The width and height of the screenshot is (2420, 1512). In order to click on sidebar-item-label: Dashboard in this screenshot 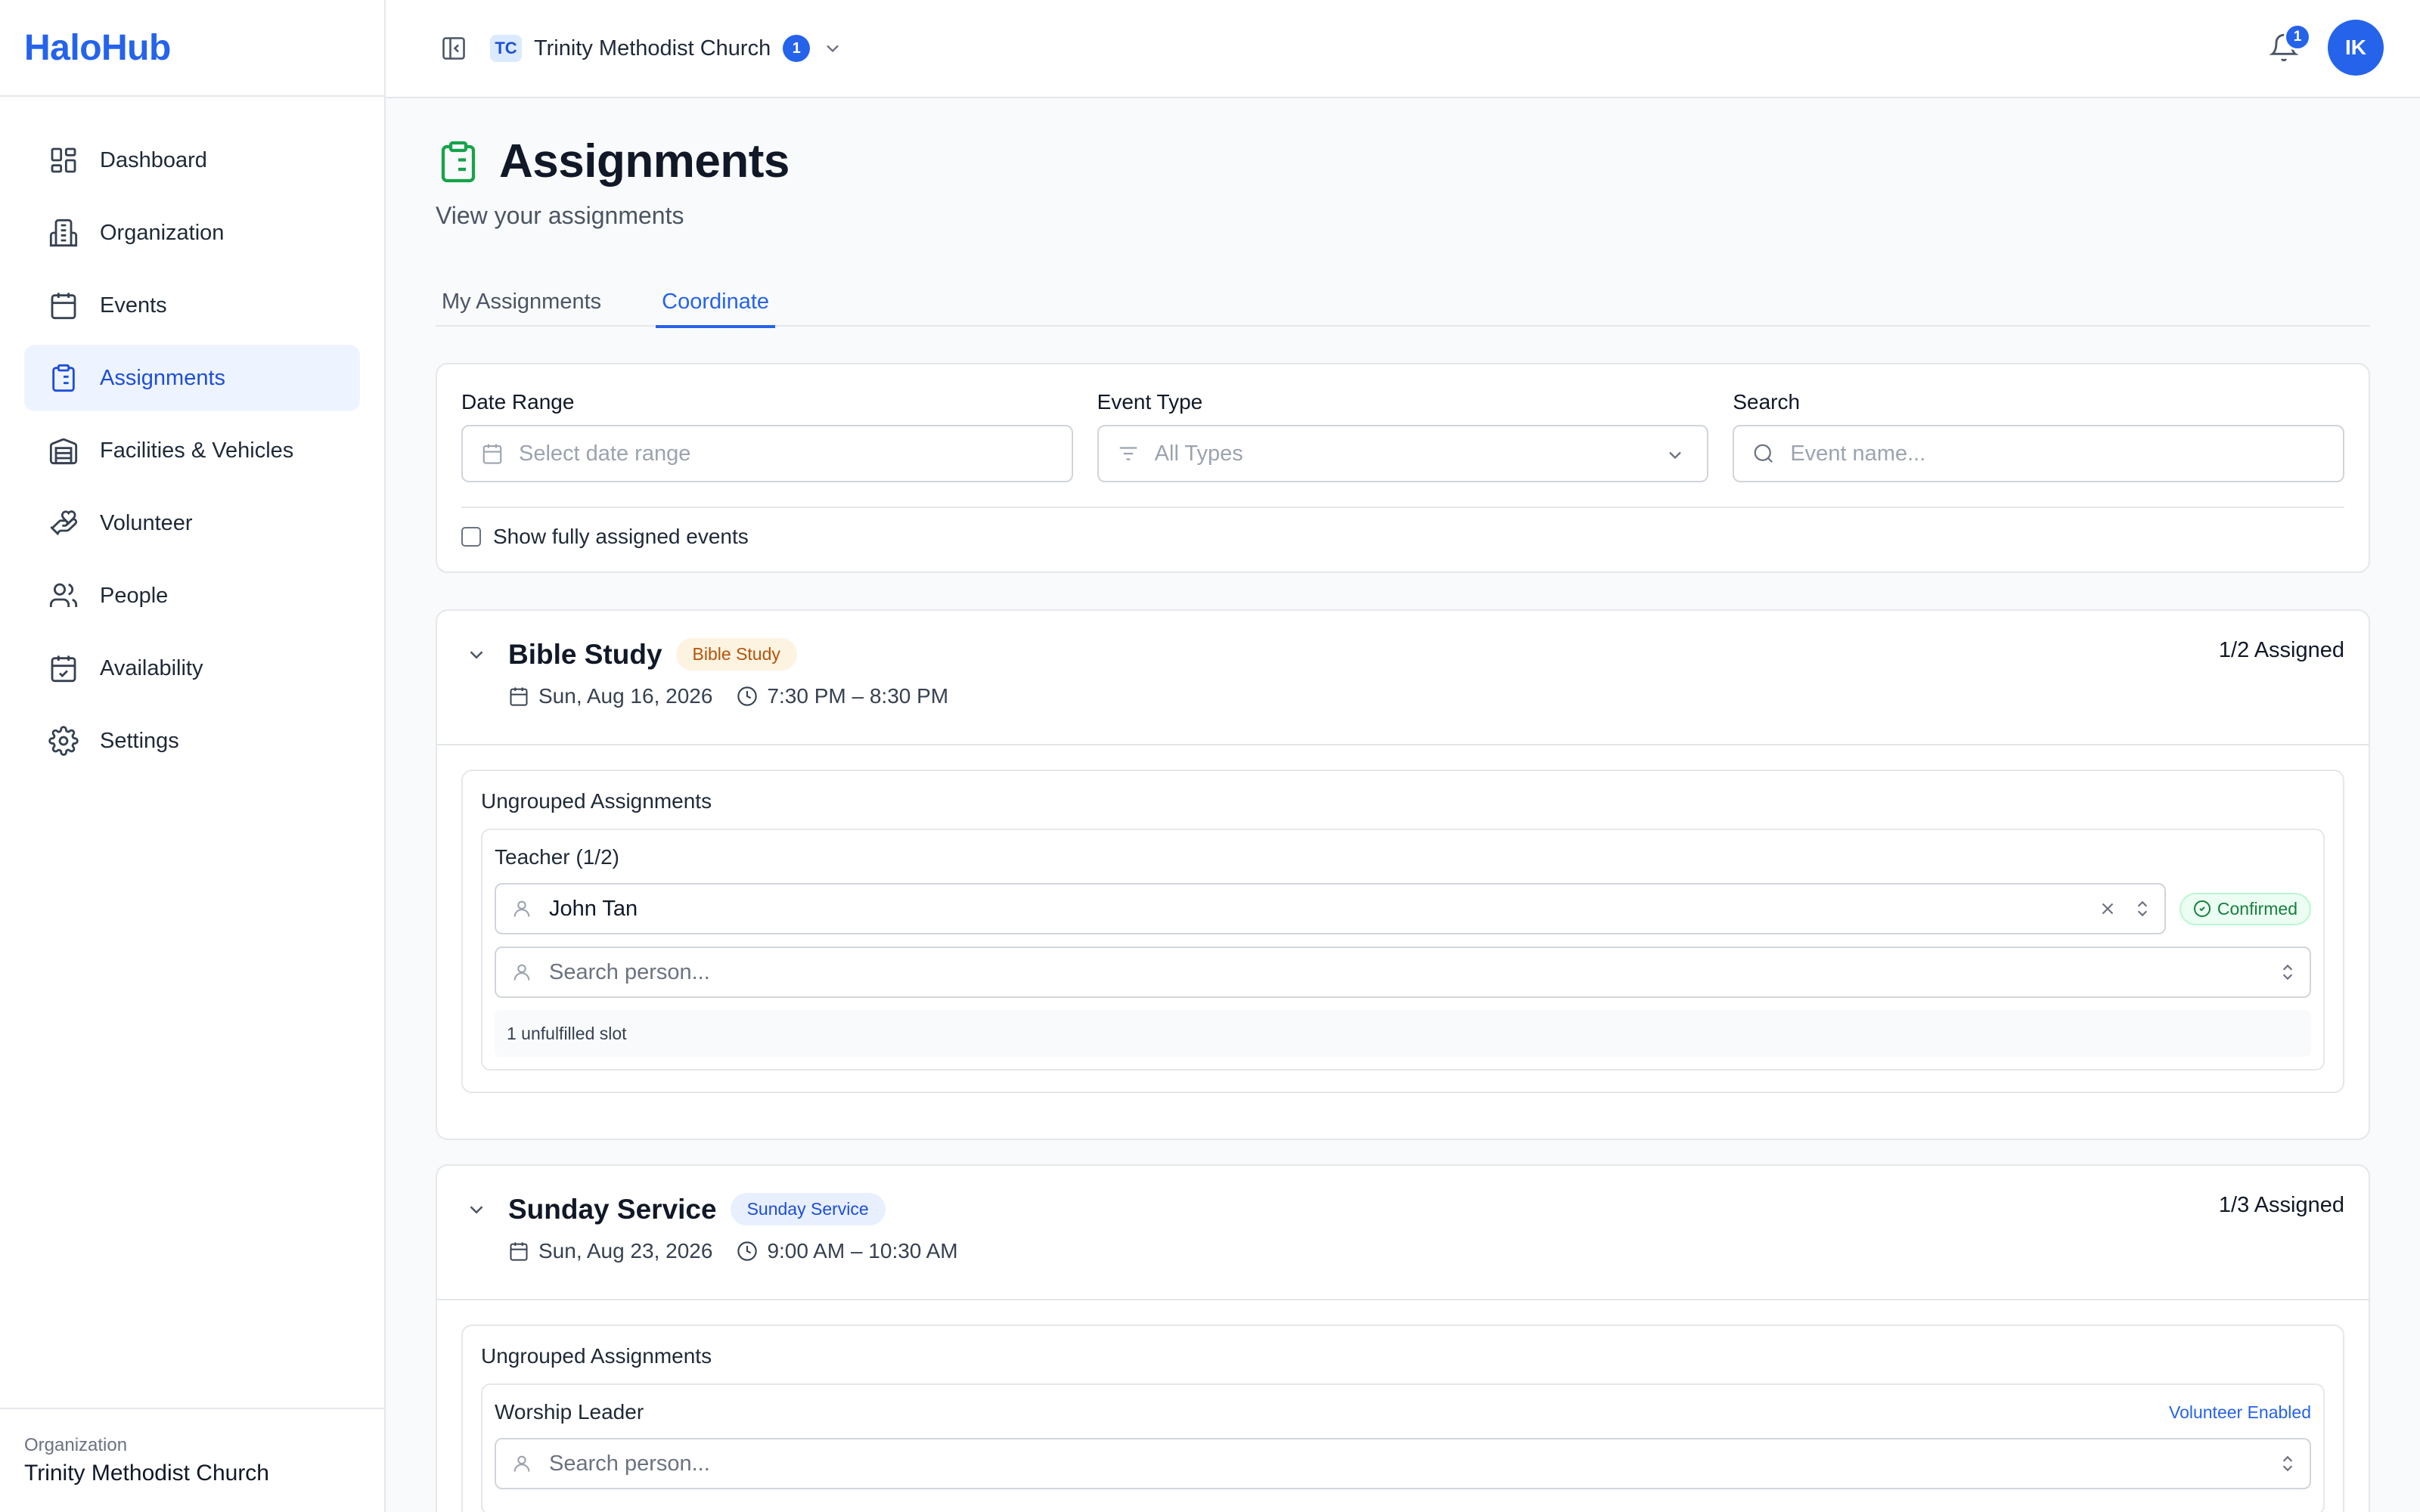, I will do `click(153, 159)`.